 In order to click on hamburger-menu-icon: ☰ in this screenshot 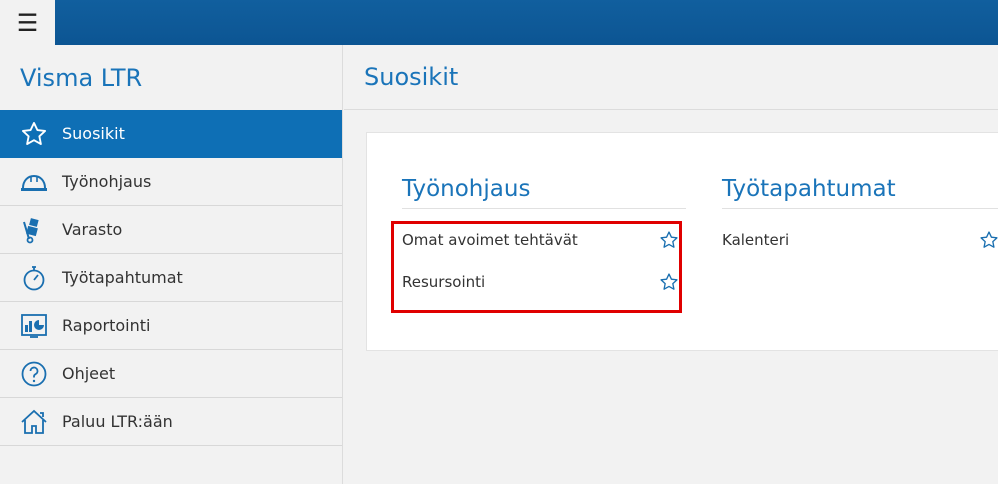, I will do `click(27, 22)`.